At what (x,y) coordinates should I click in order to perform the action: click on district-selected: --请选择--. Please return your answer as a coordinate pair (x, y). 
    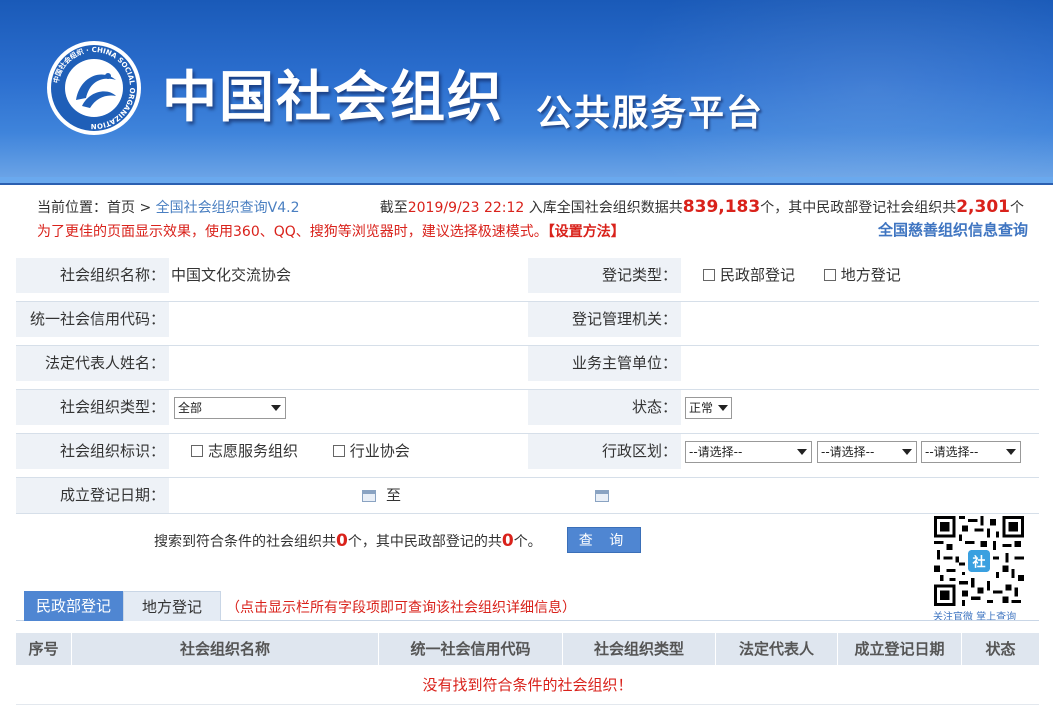
    Looking at the image, I should click on (952, 452).